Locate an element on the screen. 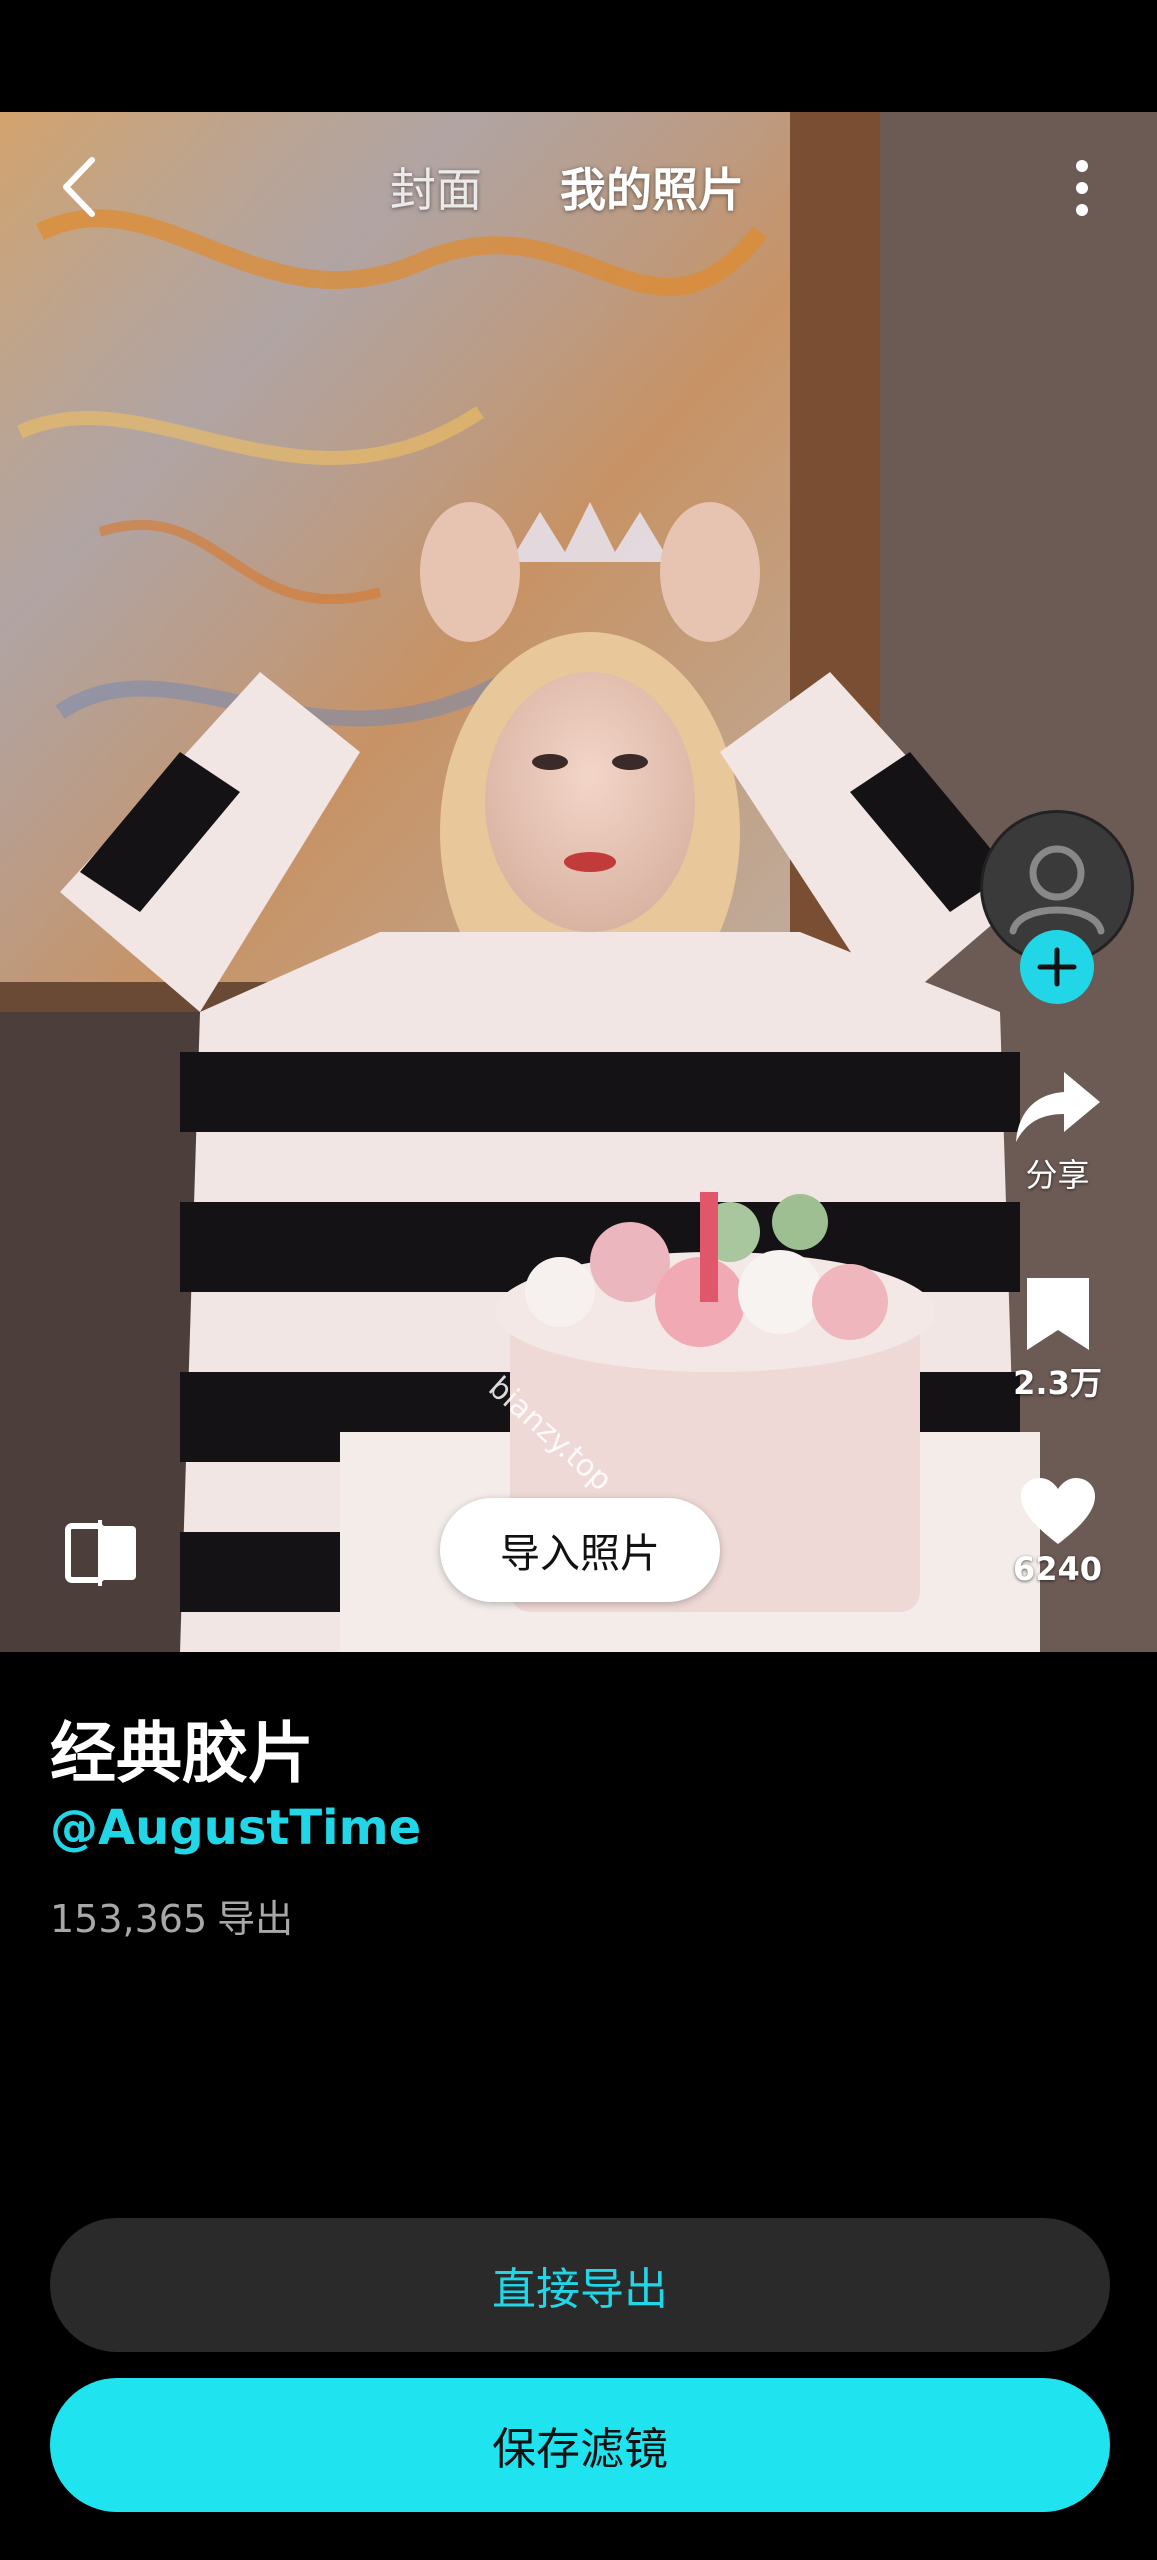  compare-icon is located at coordinates (102, 1553).